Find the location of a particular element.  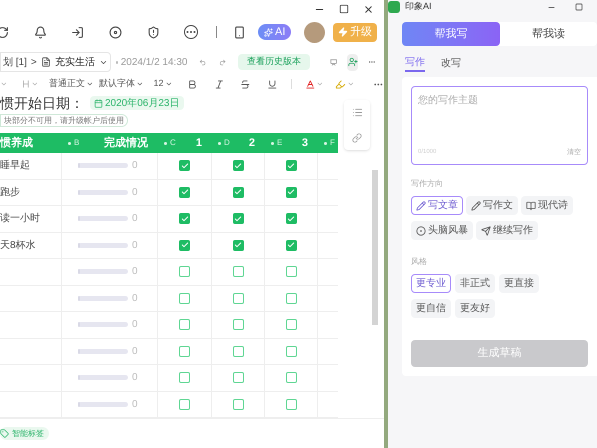

textarea-placeholder: 您的写作主题 is located at coordinates (448, 101).